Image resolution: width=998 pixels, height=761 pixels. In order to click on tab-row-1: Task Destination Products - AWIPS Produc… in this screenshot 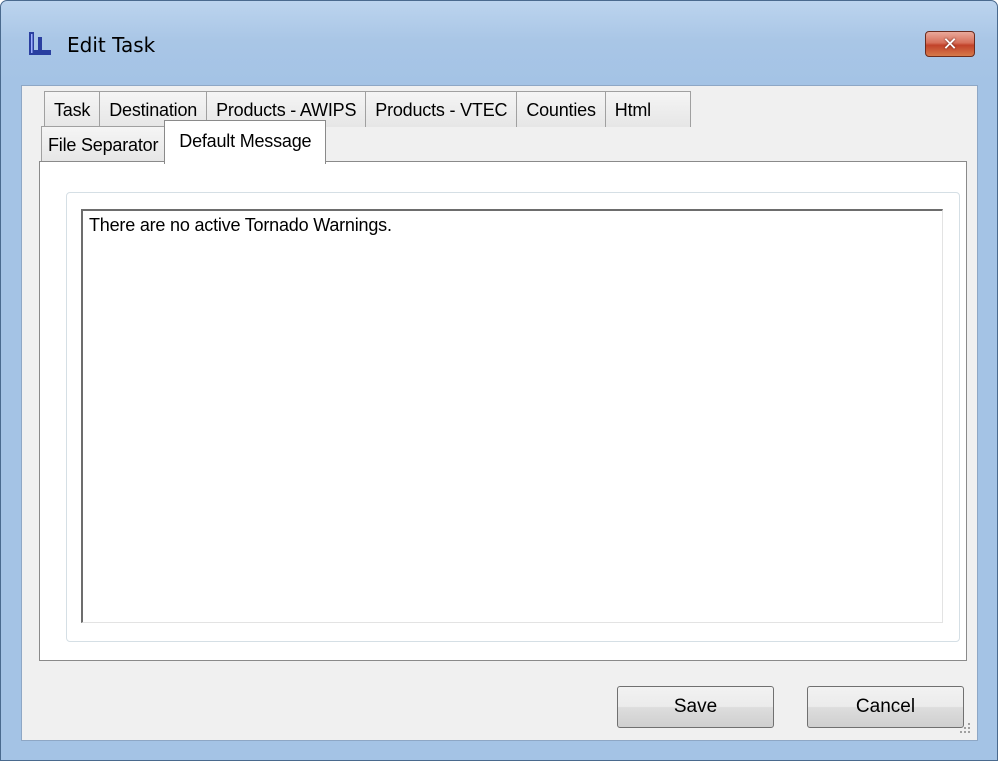, I will do `click(367, 109)`.